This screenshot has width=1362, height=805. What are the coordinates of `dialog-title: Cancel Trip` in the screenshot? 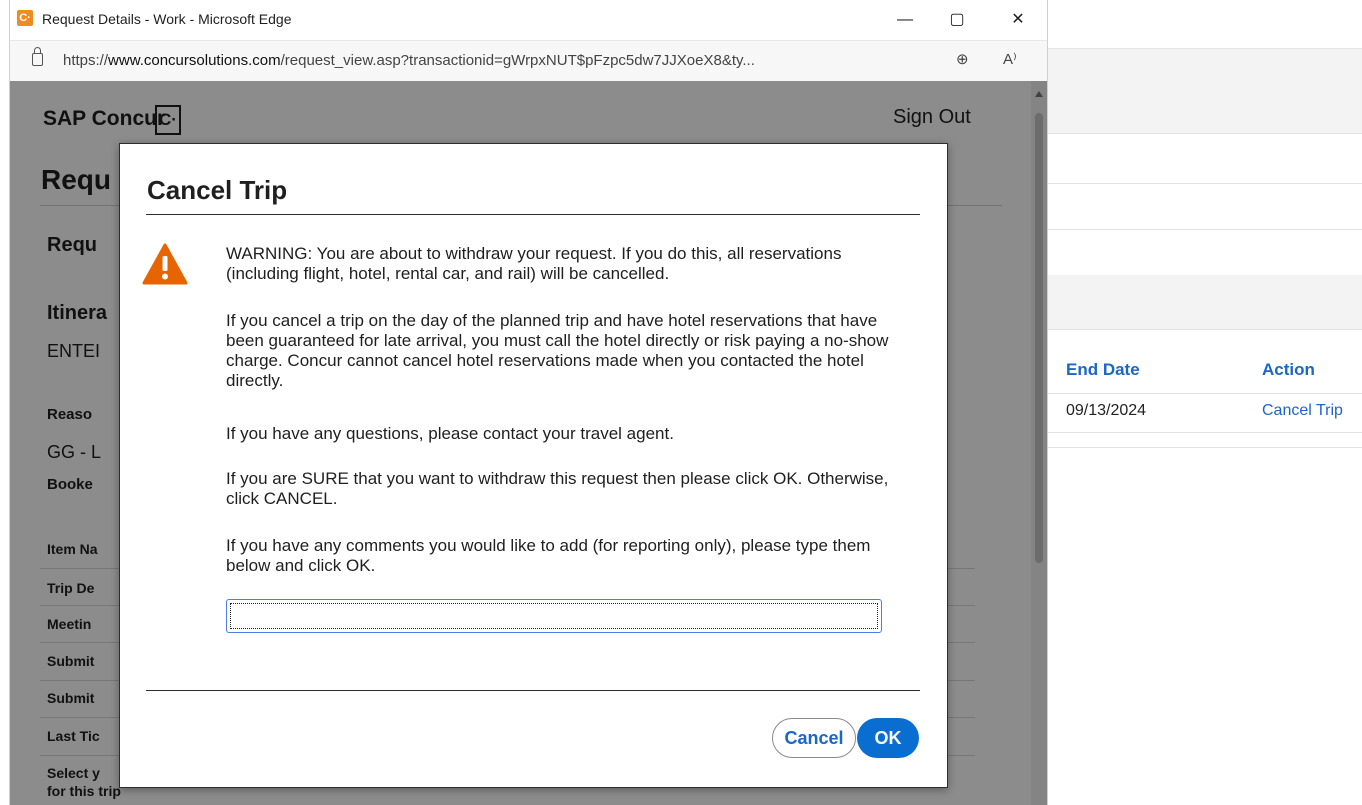 It's located at (217, 190).